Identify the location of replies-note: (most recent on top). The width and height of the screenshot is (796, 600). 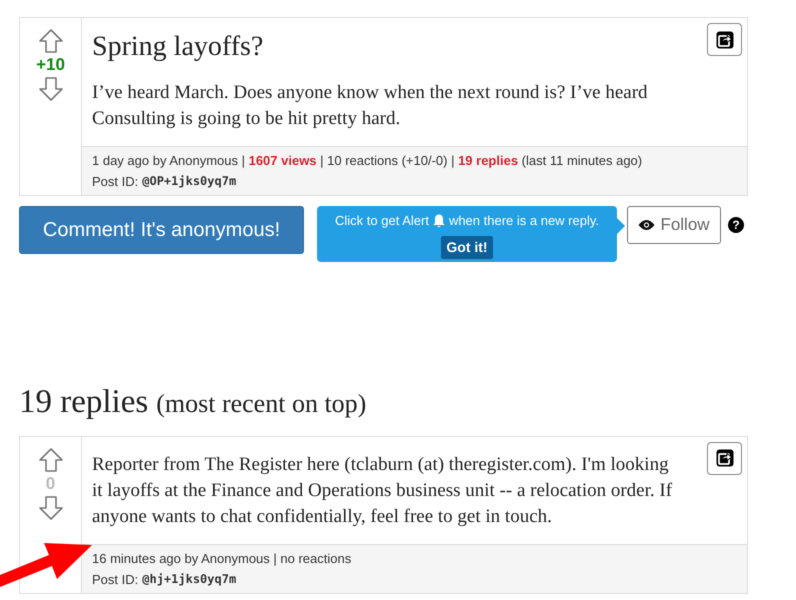
(261, 404).